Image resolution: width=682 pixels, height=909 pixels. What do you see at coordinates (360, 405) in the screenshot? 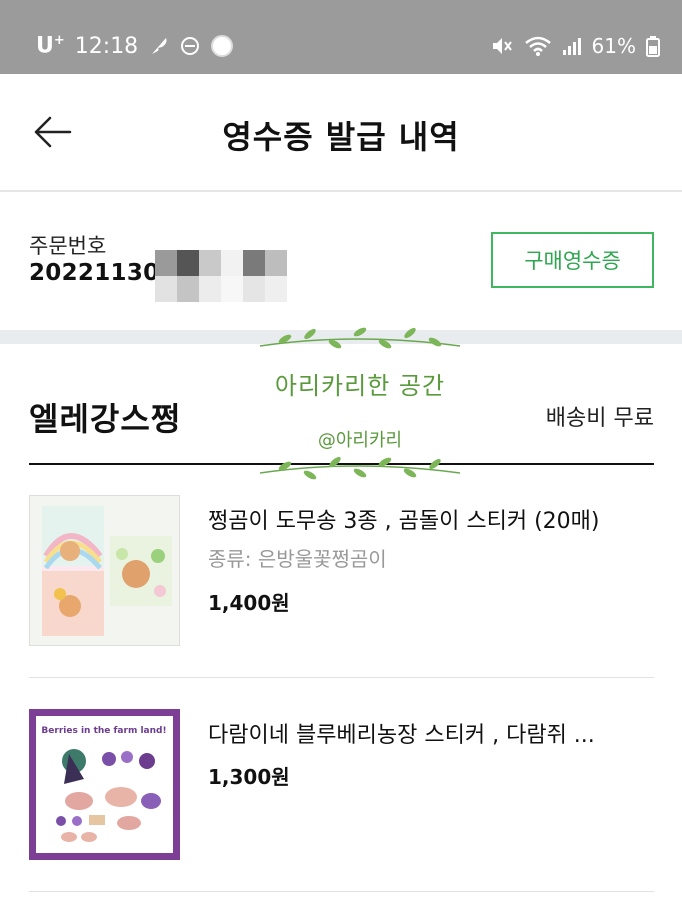
I see `watermark: 아리카리한 공간 @아리카리` at bounding box center [360, 405].